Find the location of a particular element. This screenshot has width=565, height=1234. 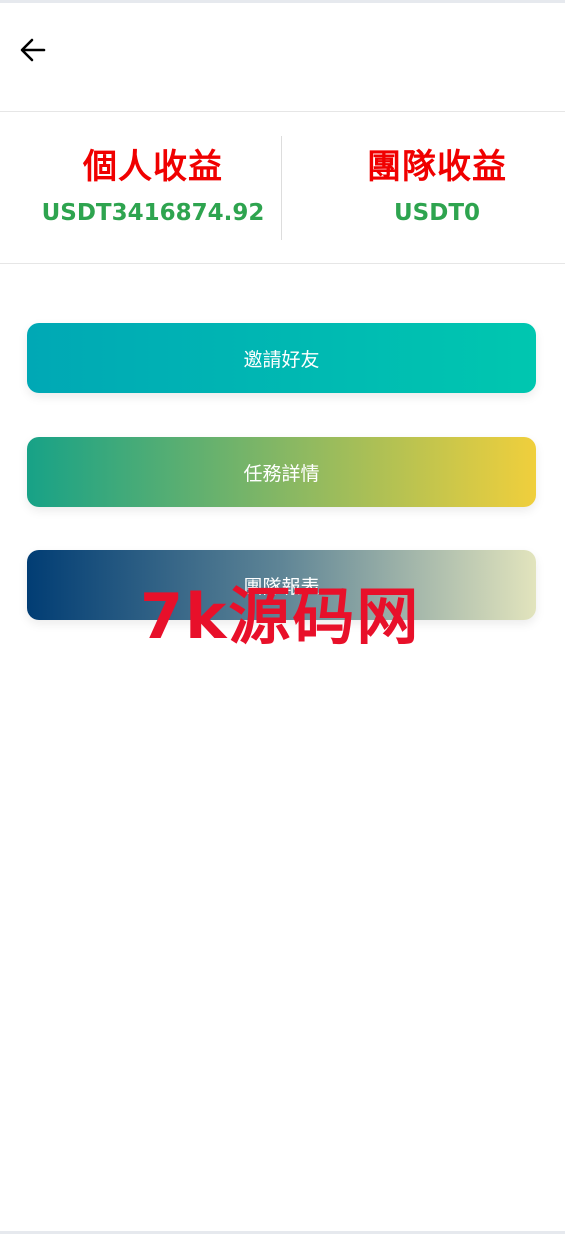

back-button is located at coordinates (33, 50).